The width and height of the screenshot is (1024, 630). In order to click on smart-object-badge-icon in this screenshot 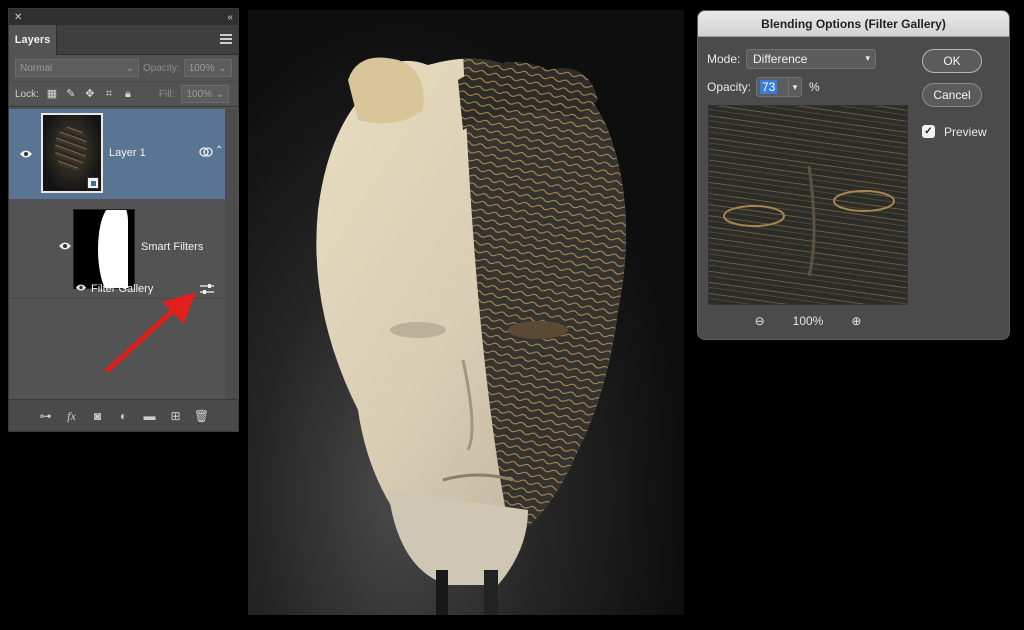, I will do `click(93, 183)`.